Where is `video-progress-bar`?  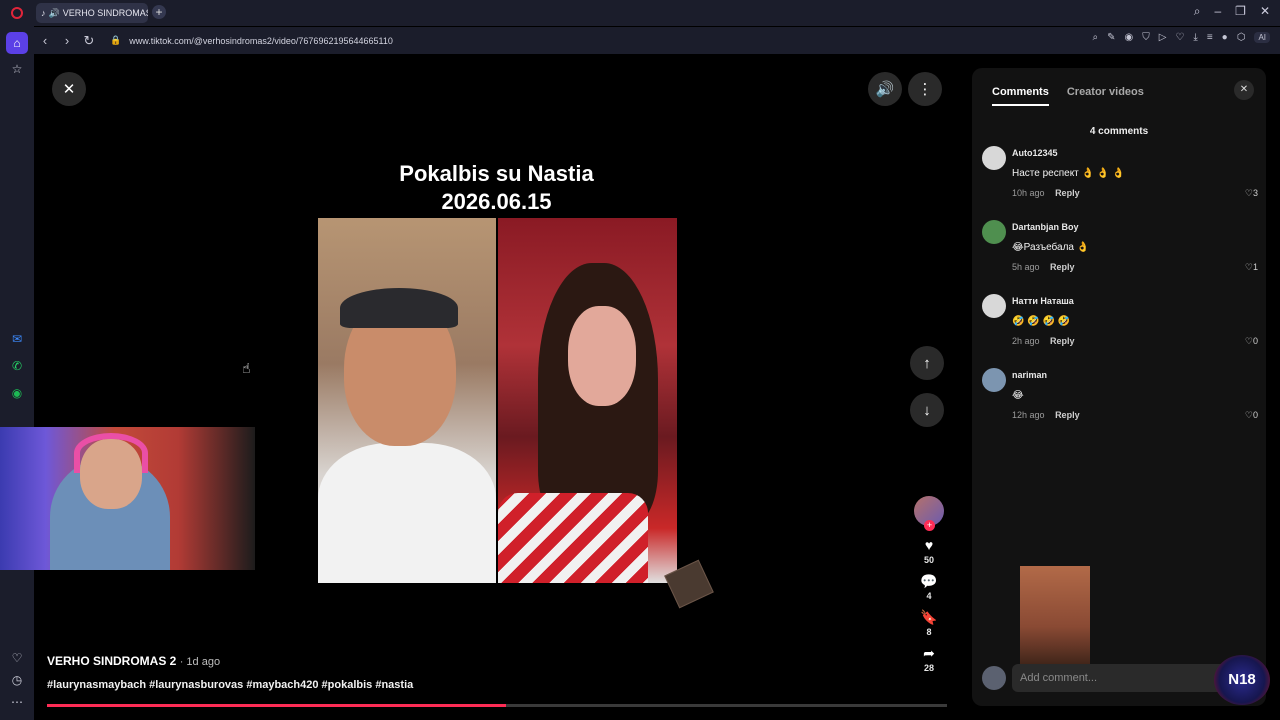
video-progress-bar is located at coordinates (497, 705).